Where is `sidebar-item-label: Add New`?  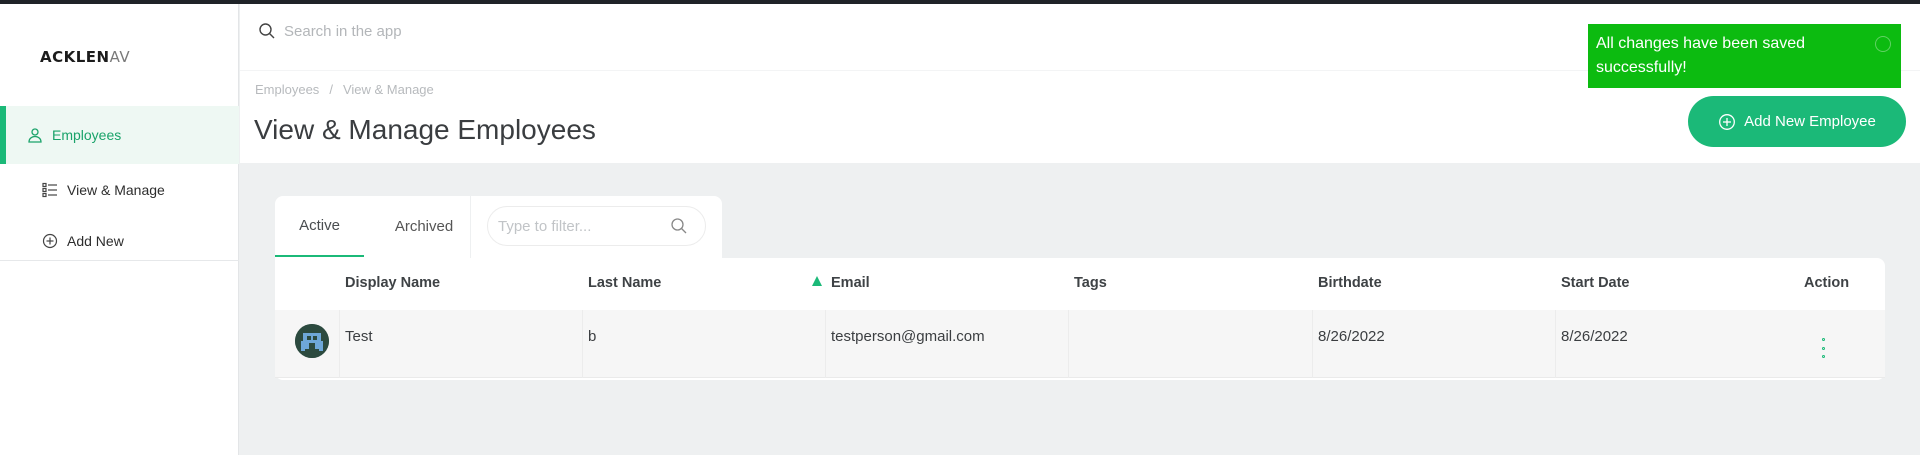
sidebar-item-label: Add New is located at coordinates (95, 240).